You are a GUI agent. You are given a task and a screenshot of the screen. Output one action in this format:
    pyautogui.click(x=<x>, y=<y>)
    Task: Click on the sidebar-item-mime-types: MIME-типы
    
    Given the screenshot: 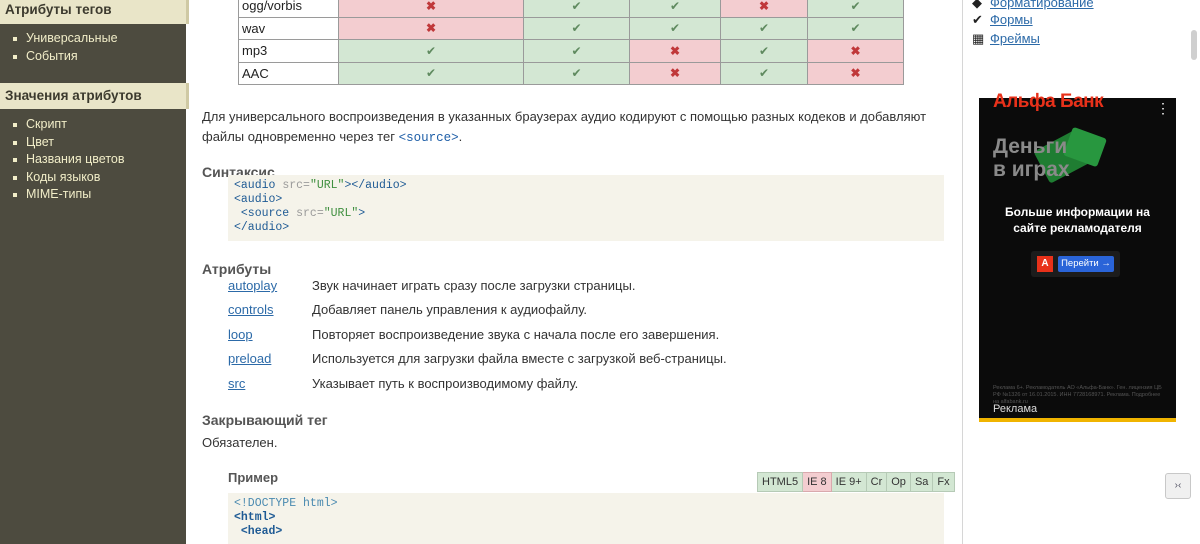 What is the action you would take?
    pyautogui.click(x=68, y=195)
    